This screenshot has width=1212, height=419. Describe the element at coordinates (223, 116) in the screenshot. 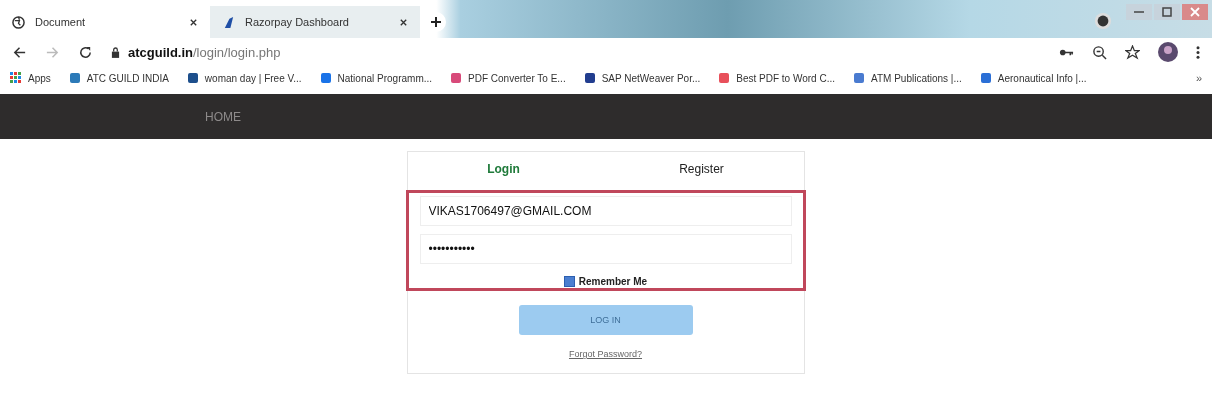

I see `nav-link: HOME` at that location.